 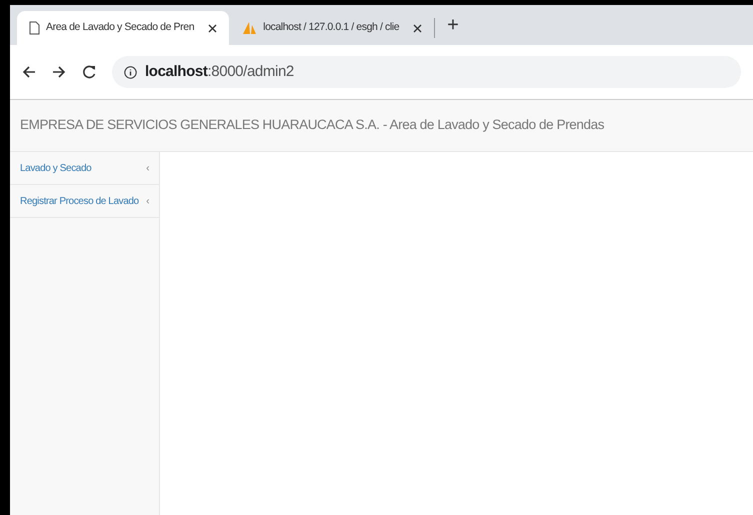 What do you see at coordinates (120, 28) in the screenshot?
I see `tab-title: Area de Lavado y Secado de Pren` at bounding box center [120, 28].